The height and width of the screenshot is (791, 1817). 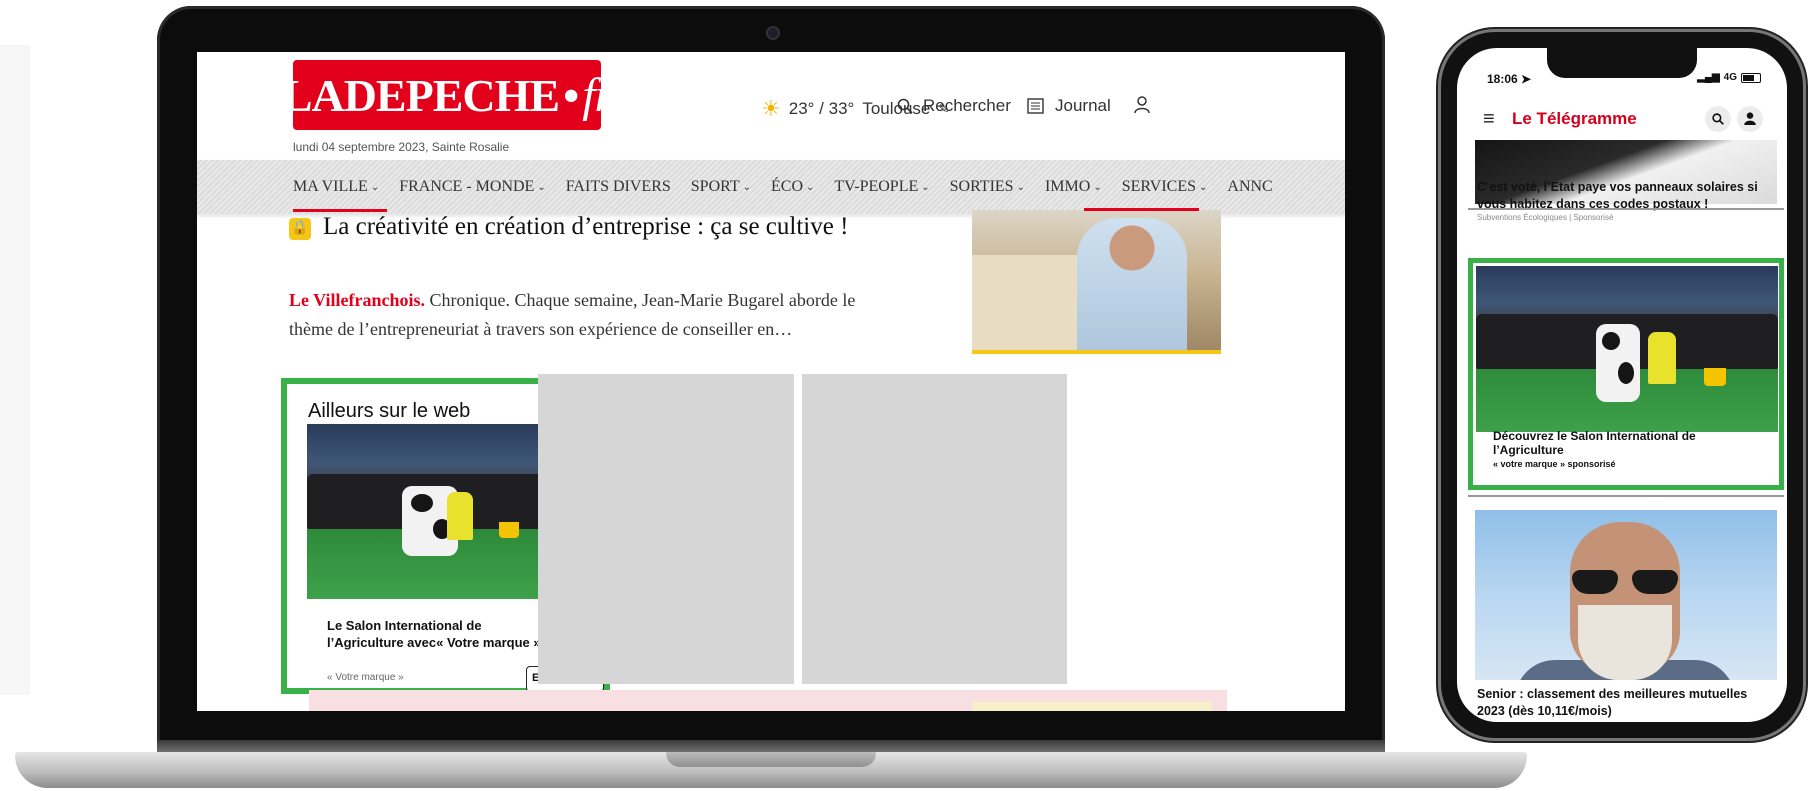 What do you see at coordinates (876, 186) in the screenshot?
I see `nav-label: TV-PEOPLE` at bounding box center [876, 186].